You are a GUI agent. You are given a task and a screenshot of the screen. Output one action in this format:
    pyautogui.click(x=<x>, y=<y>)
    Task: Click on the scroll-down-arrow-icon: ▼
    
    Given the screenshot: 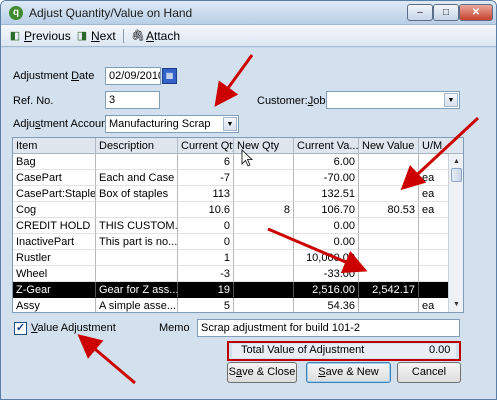 What is the action you would take?
    pyautogui.click(x=456, y=304)
    